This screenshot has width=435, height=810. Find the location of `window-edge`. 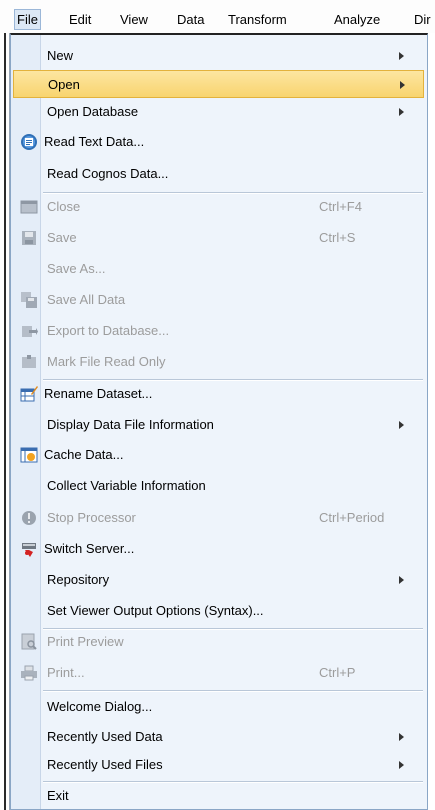

window-edge is located at coordinates (5, 421).